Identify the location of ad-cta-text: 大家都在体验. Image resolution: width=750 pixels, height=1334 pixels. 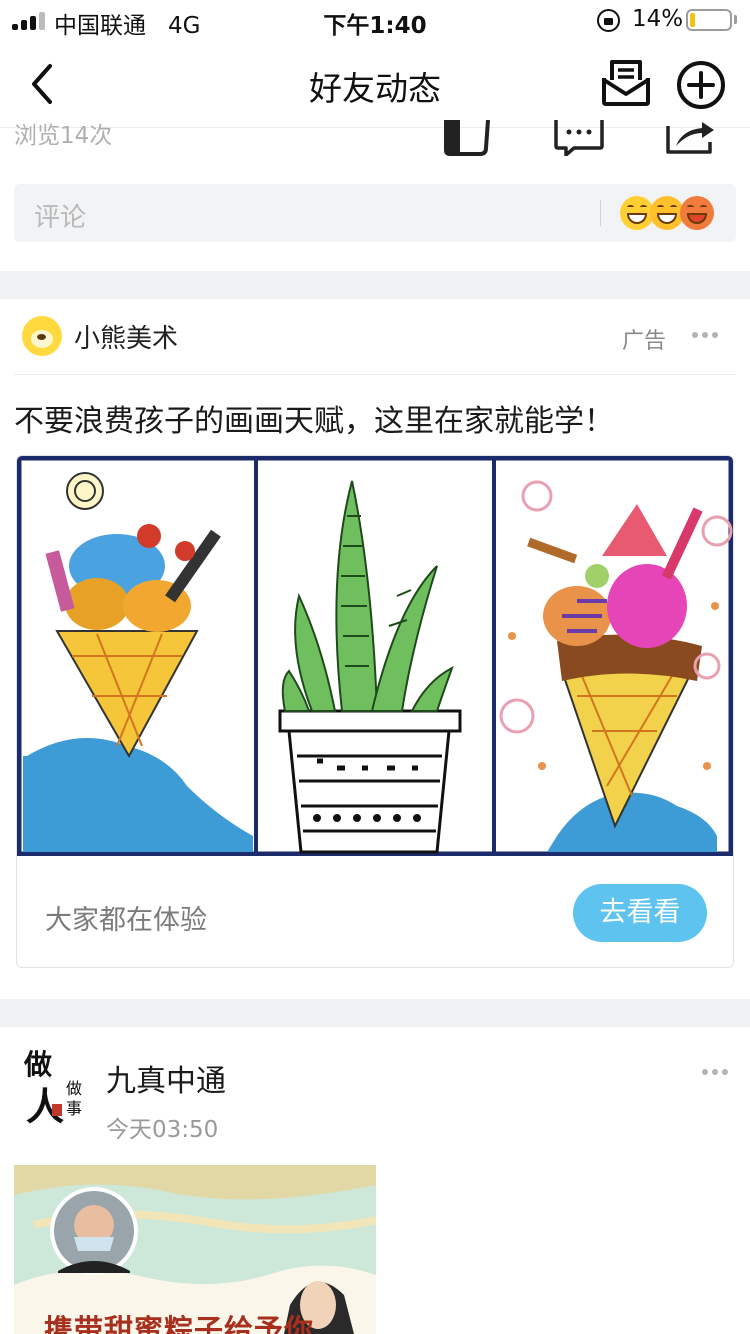
(126, 920).